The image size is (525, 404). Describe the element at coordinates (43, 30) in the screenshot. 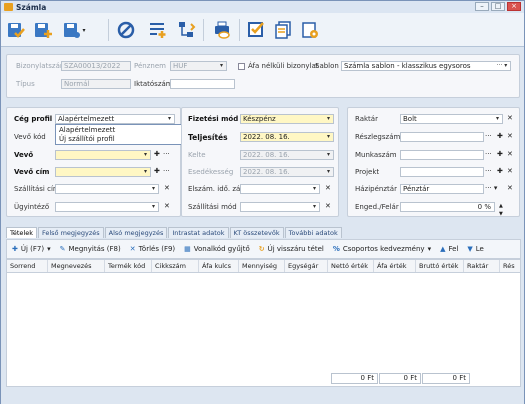

I see `save-new-button` at that location.